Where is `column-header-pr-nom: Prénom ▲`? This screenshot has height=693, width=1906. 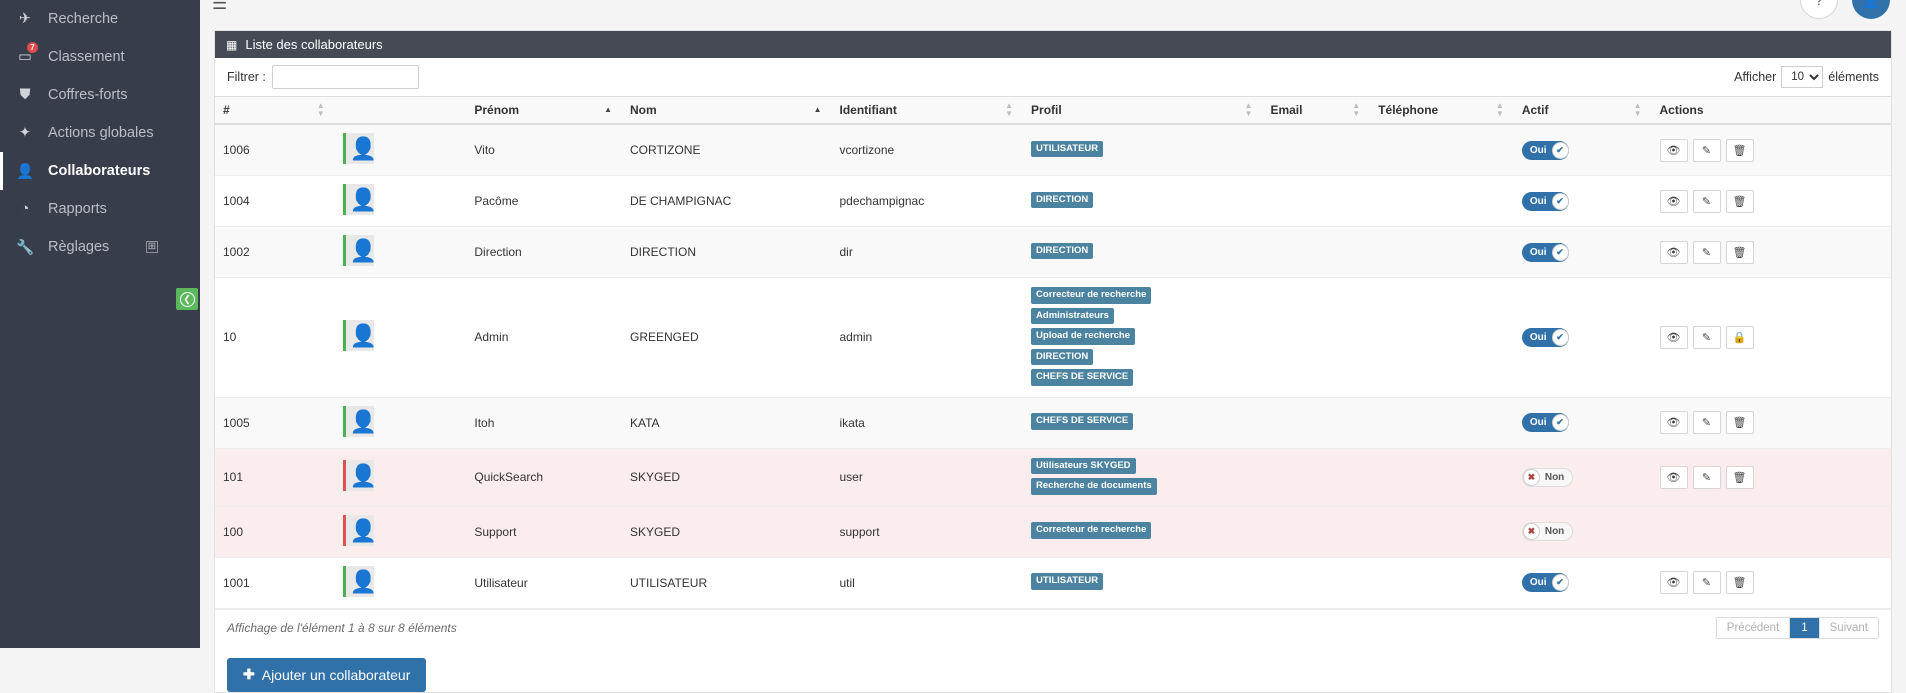
column-header-pr-nom: Prénom ▲ is located at coordinates (544, 111).